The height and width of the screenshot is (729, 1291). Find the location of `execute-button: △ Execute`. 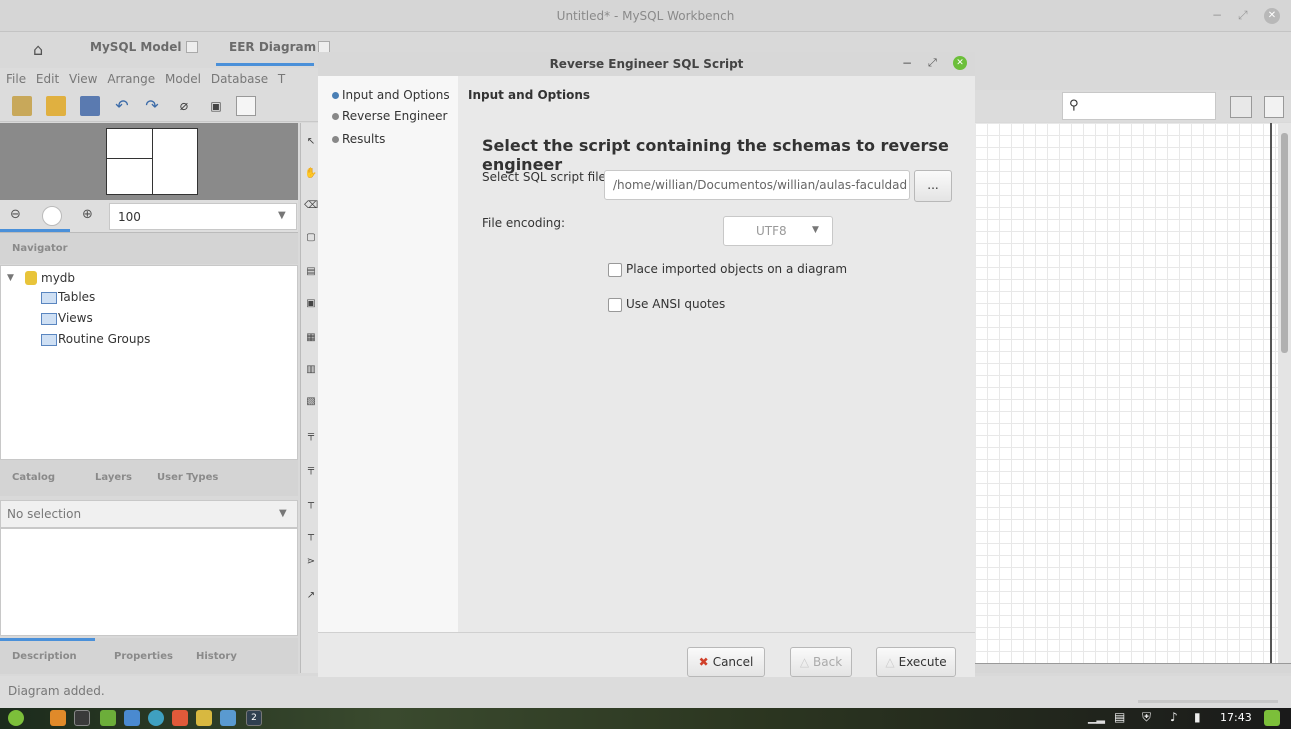

execute-button: △ Execute is located at coordinates (916, 662).